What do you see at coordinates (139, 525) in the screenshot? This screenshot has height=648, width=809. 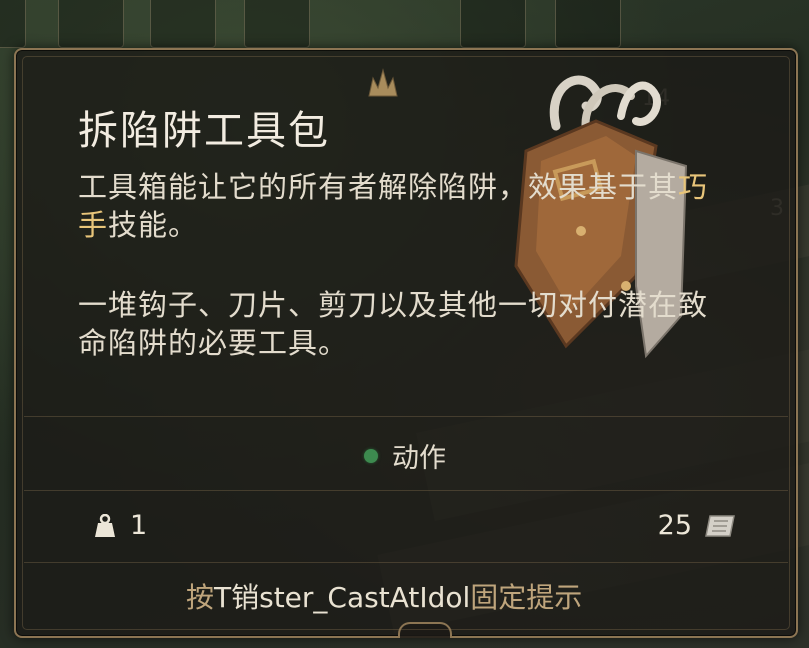 I see `weight-value: 1` at bounding box center [139, 525].